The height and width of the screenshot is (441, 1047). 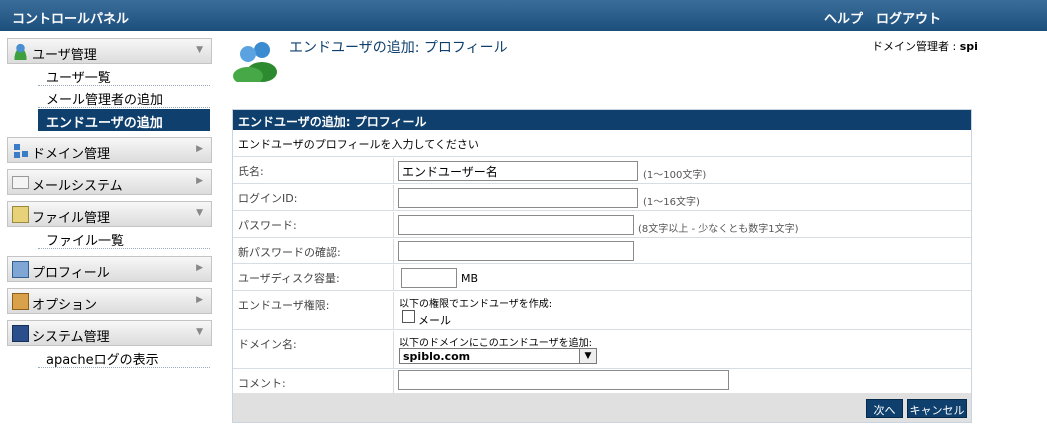 I want to click on sidebar-section-user-management: ユーザ管理 ▼, so click(x=109, y=51).